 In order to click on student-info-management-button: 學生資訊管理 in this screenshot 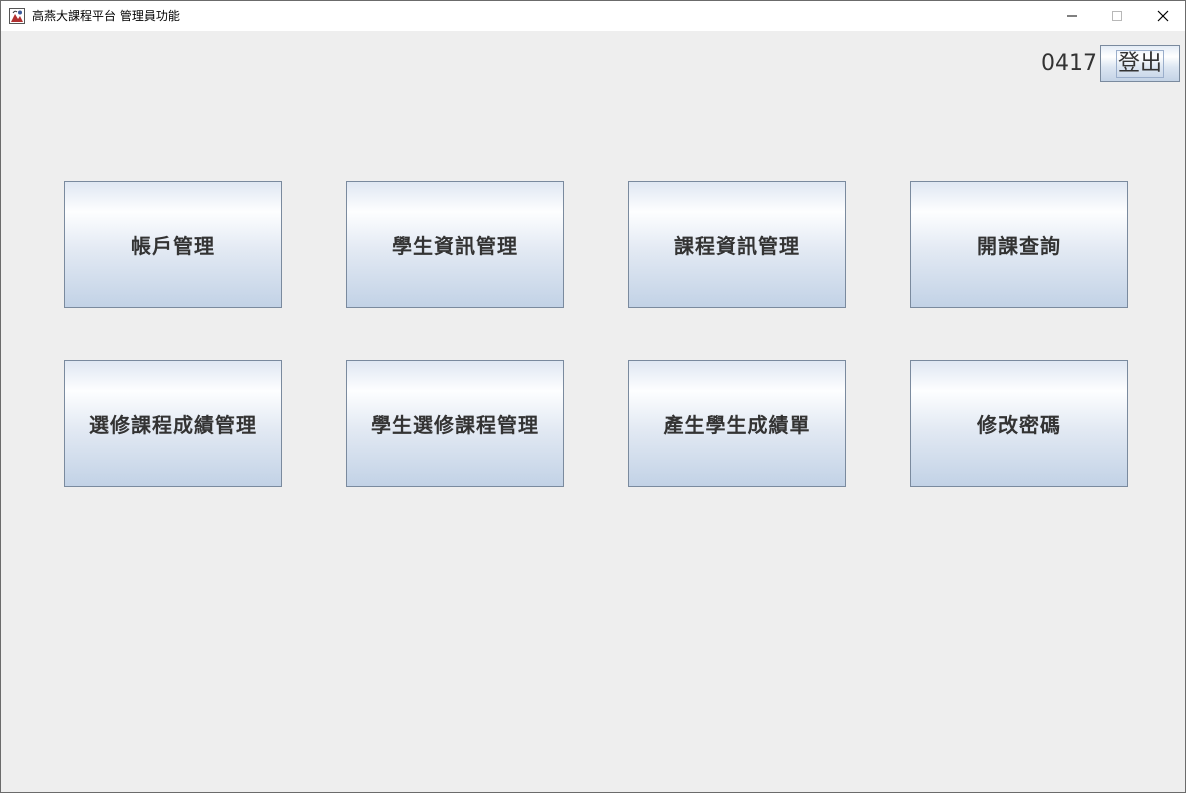, I will do `click(455, 244)`.